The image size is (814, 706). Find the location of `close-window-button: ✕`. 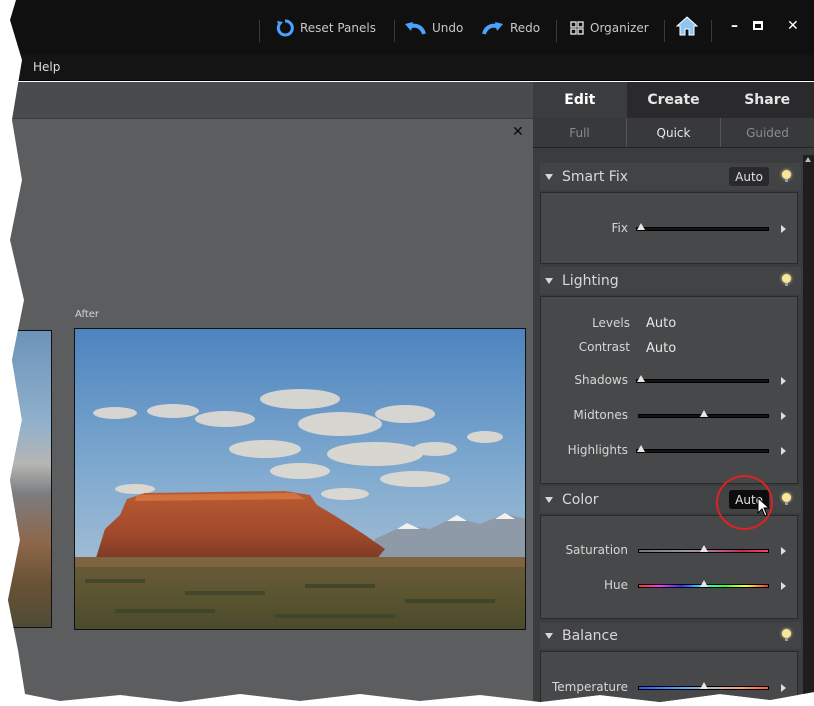

close-window-button: ✕ is located at coordinates (793, 26).